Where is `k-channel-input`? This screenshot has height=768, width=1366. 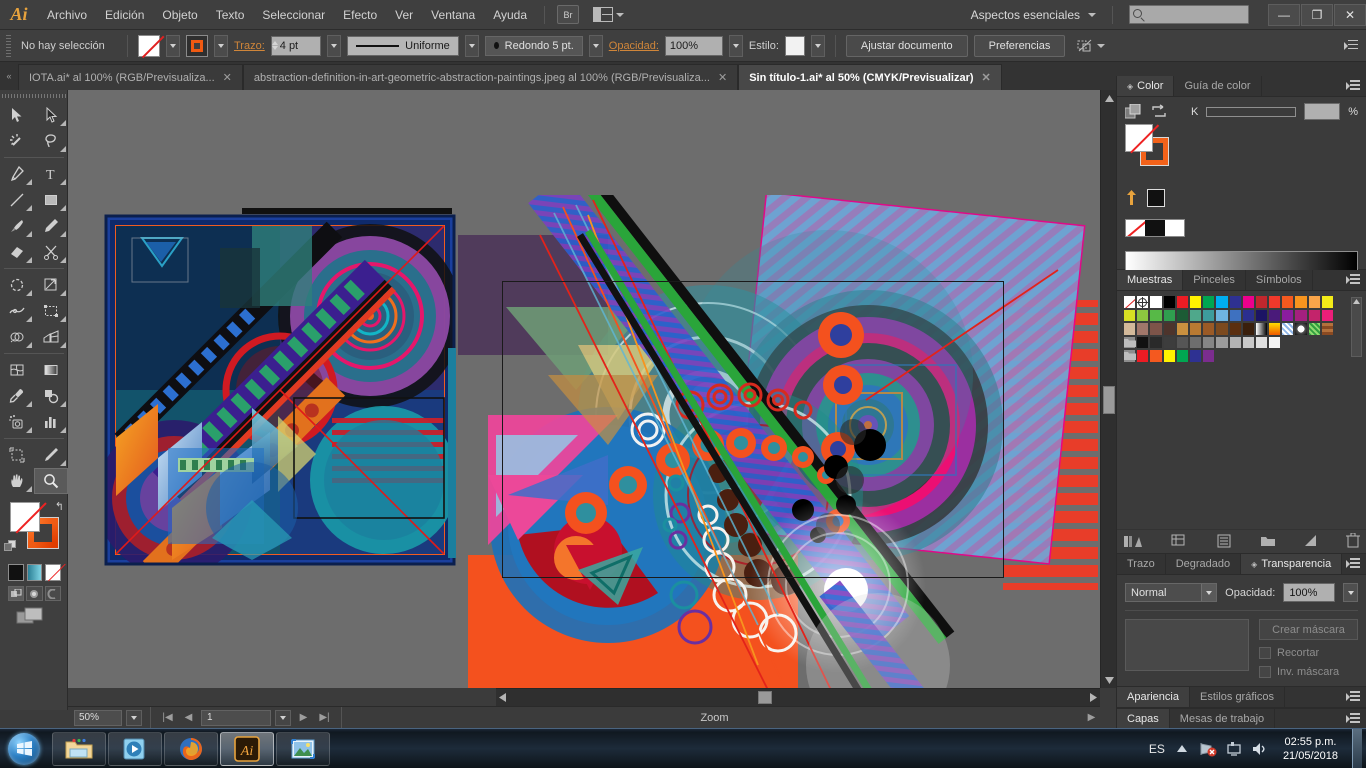 k-channel-input is located at coordinates (1322, 111).